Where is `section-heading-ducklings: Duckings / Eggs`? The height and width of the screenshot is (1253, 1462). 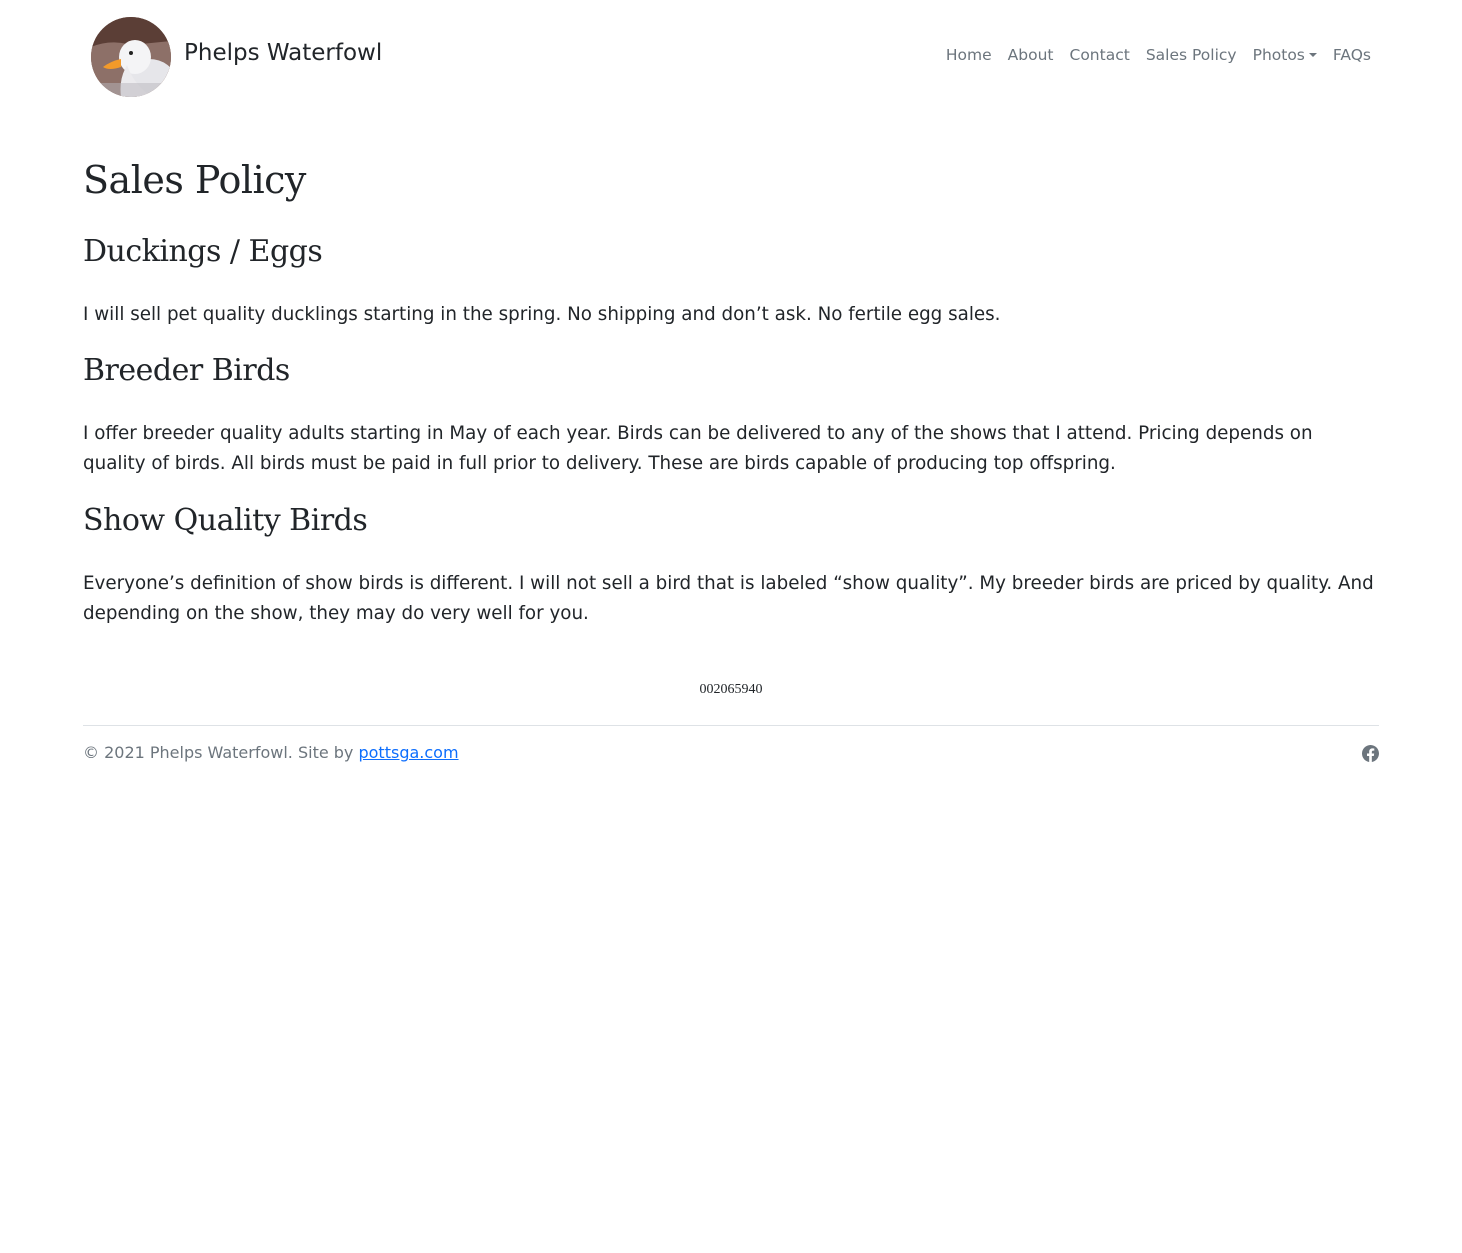 section-heading-ducklings: Duckings / Eggs is located at coordinates (203, 251).